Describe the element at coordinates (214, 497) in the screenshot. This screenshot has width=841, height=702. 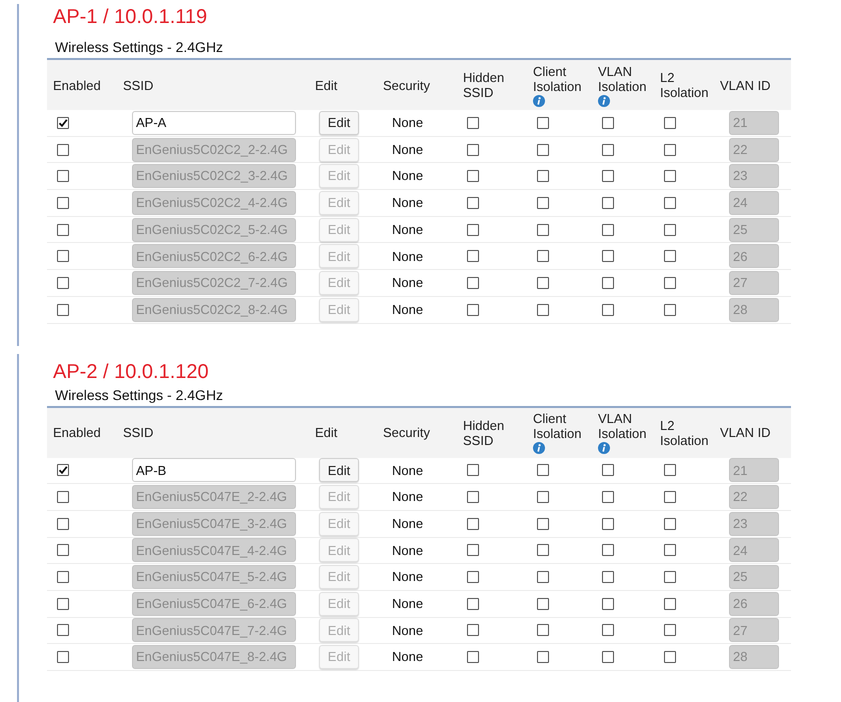
I see `ssid-field: EnGenius5C047E_2-2.4G` at that location.